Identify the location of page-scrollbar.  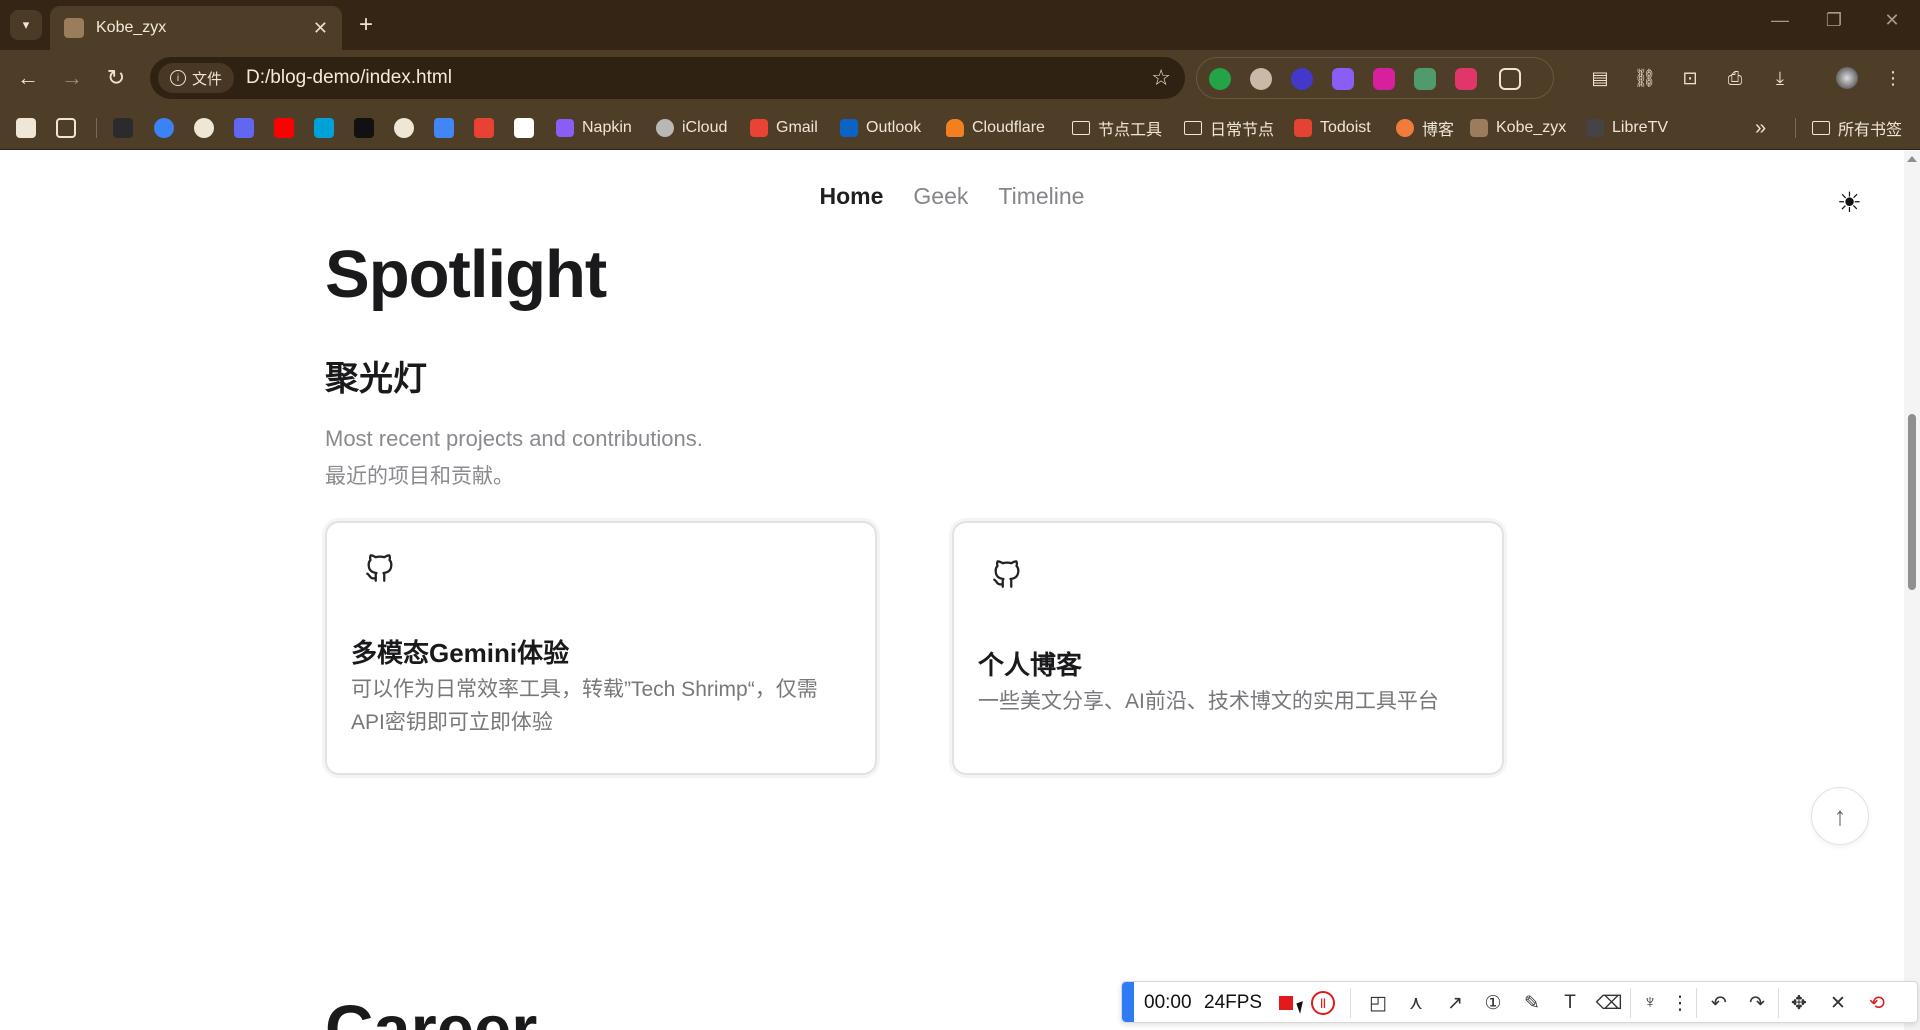
(1912, 590).